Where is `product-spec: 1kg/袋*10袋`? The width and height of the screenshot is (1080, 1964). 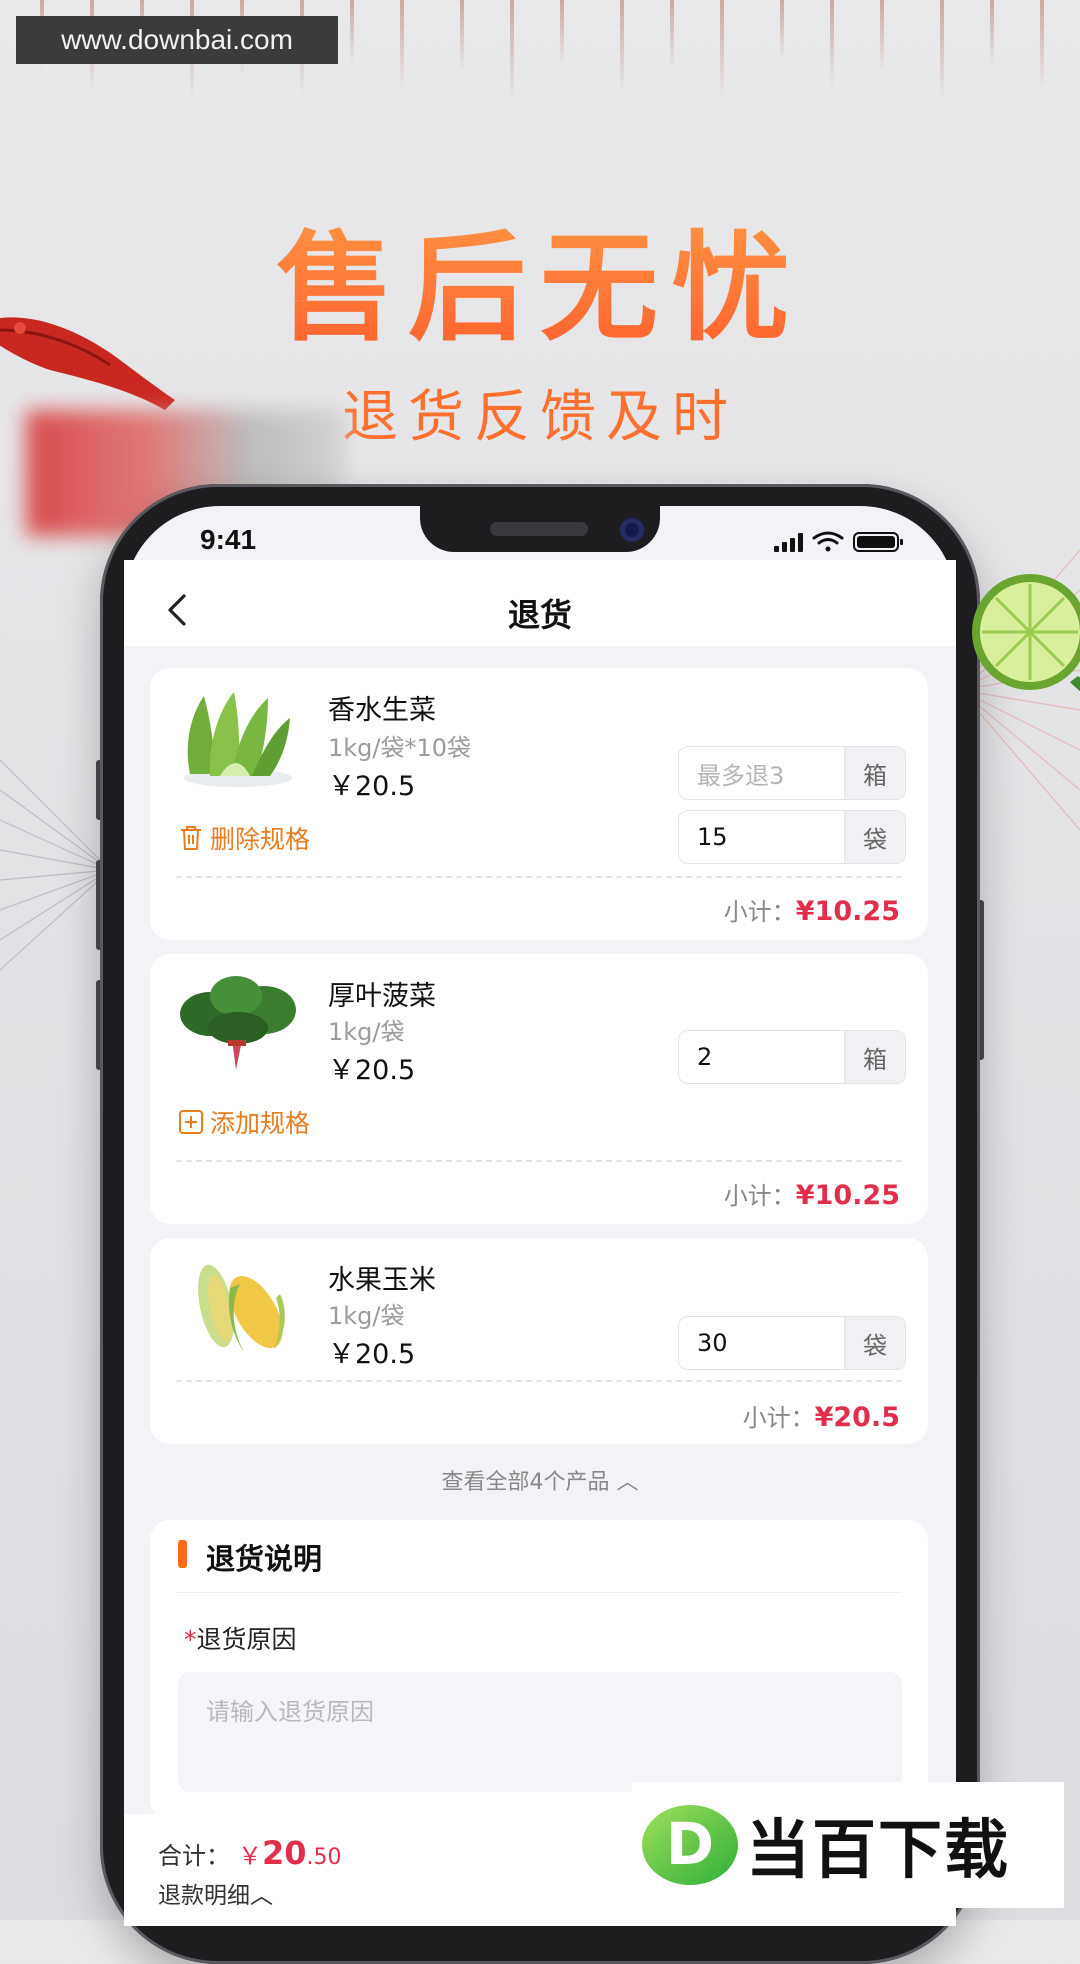
product-spec: 1kg/袋*10袋 is located at coordinates (400, 748).